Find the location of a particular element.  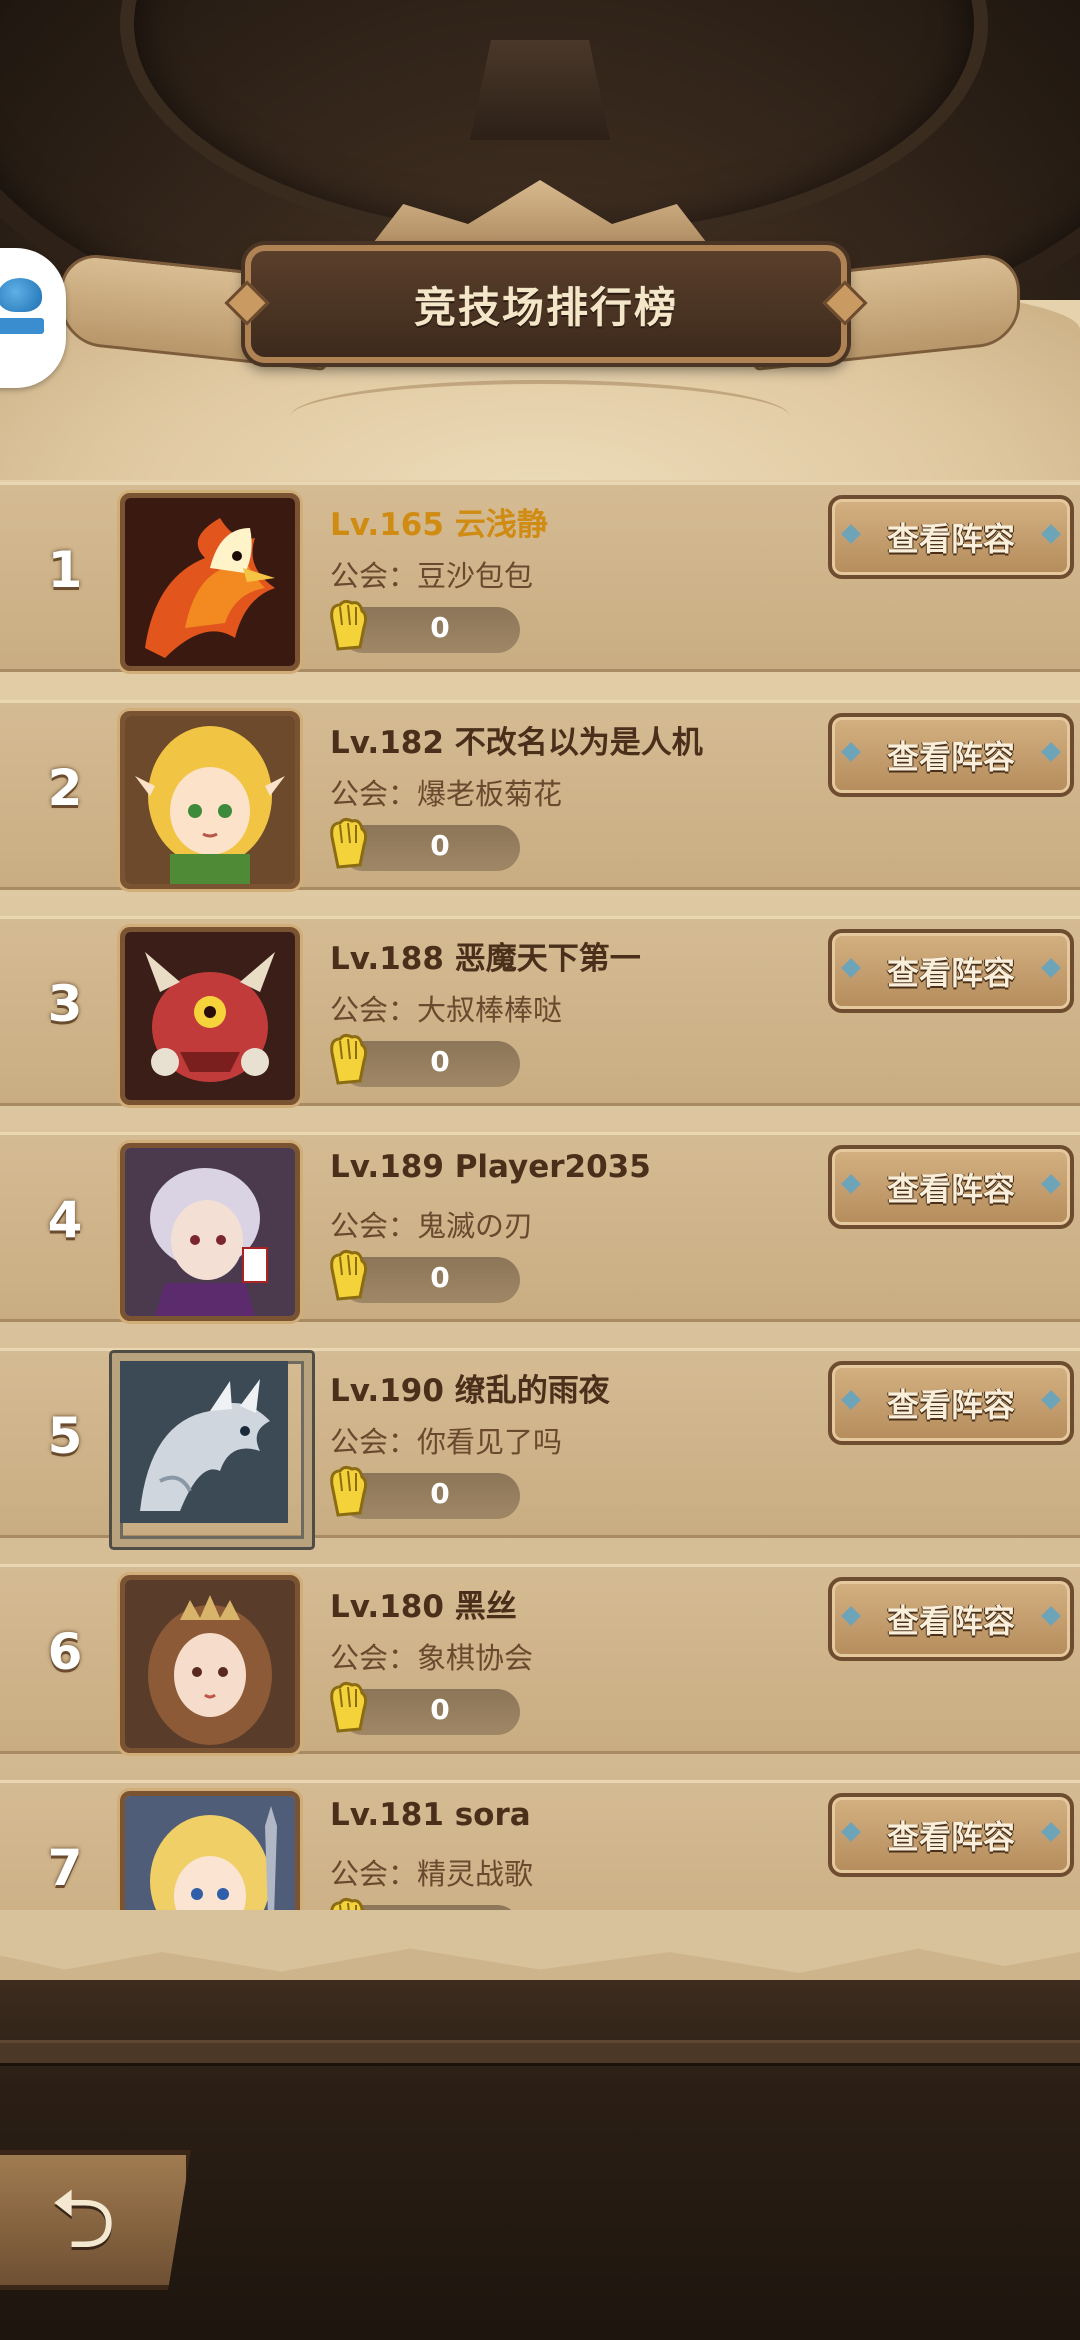

player-guild: 公会：象棋协会 is located at coordinates (432, 1658).